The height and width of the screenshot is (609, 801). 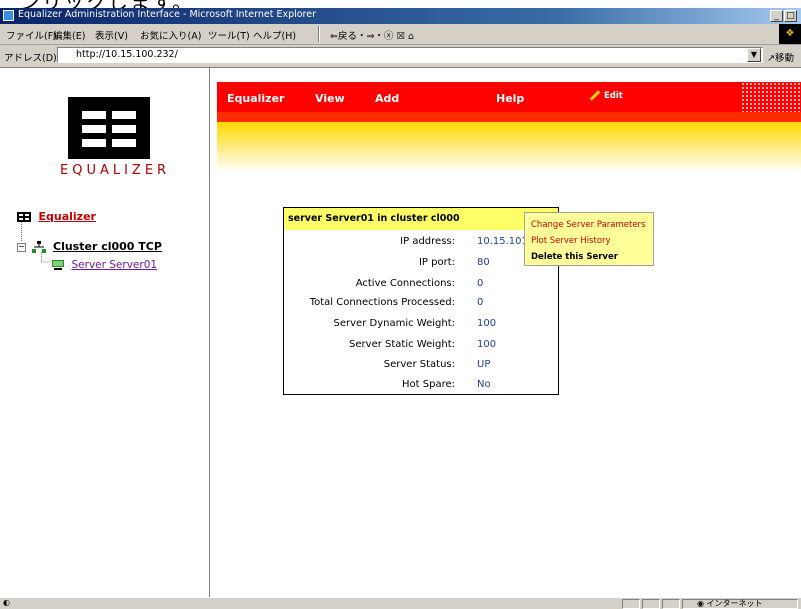 What do you see at coordinates (419, 364) in the screenshot?
I see `row-label: Server Status:` at bounding box center [419, 364].